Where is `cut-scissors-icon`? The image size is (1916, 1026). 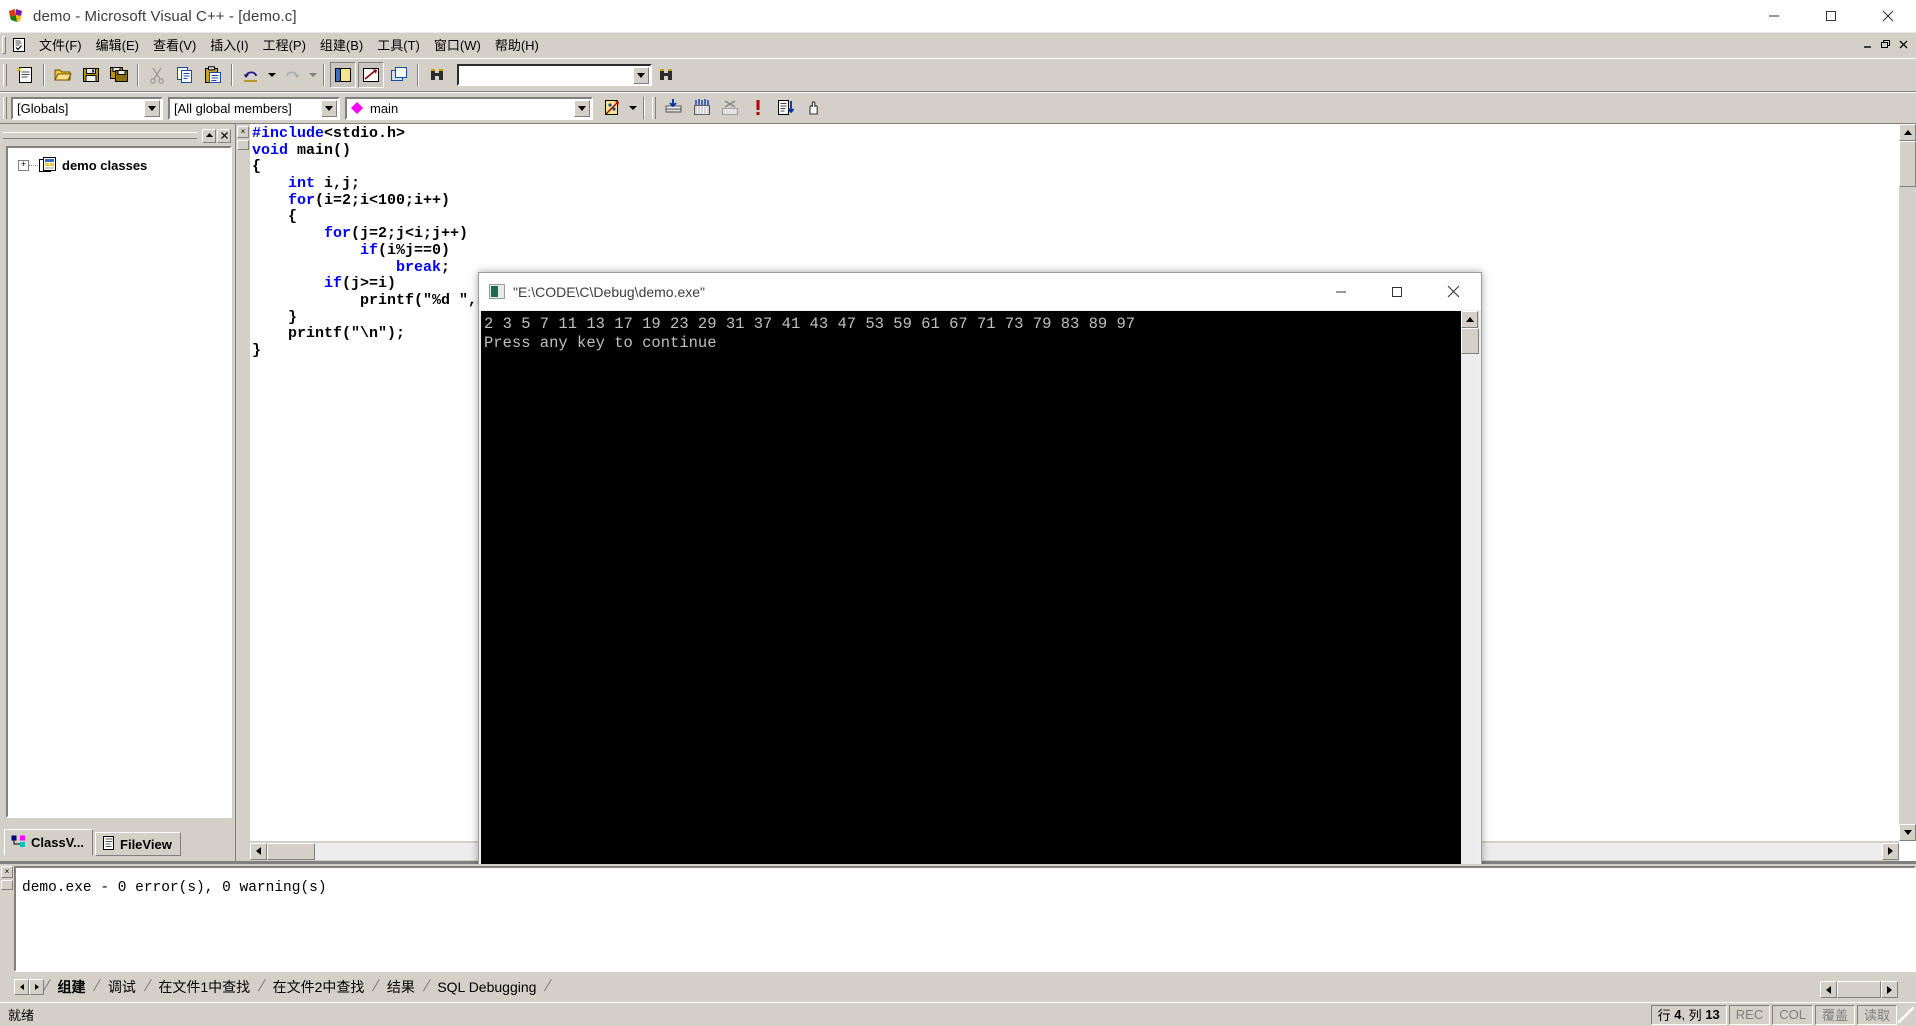 cut-scissors-icon is located at coordinates (157, 75).